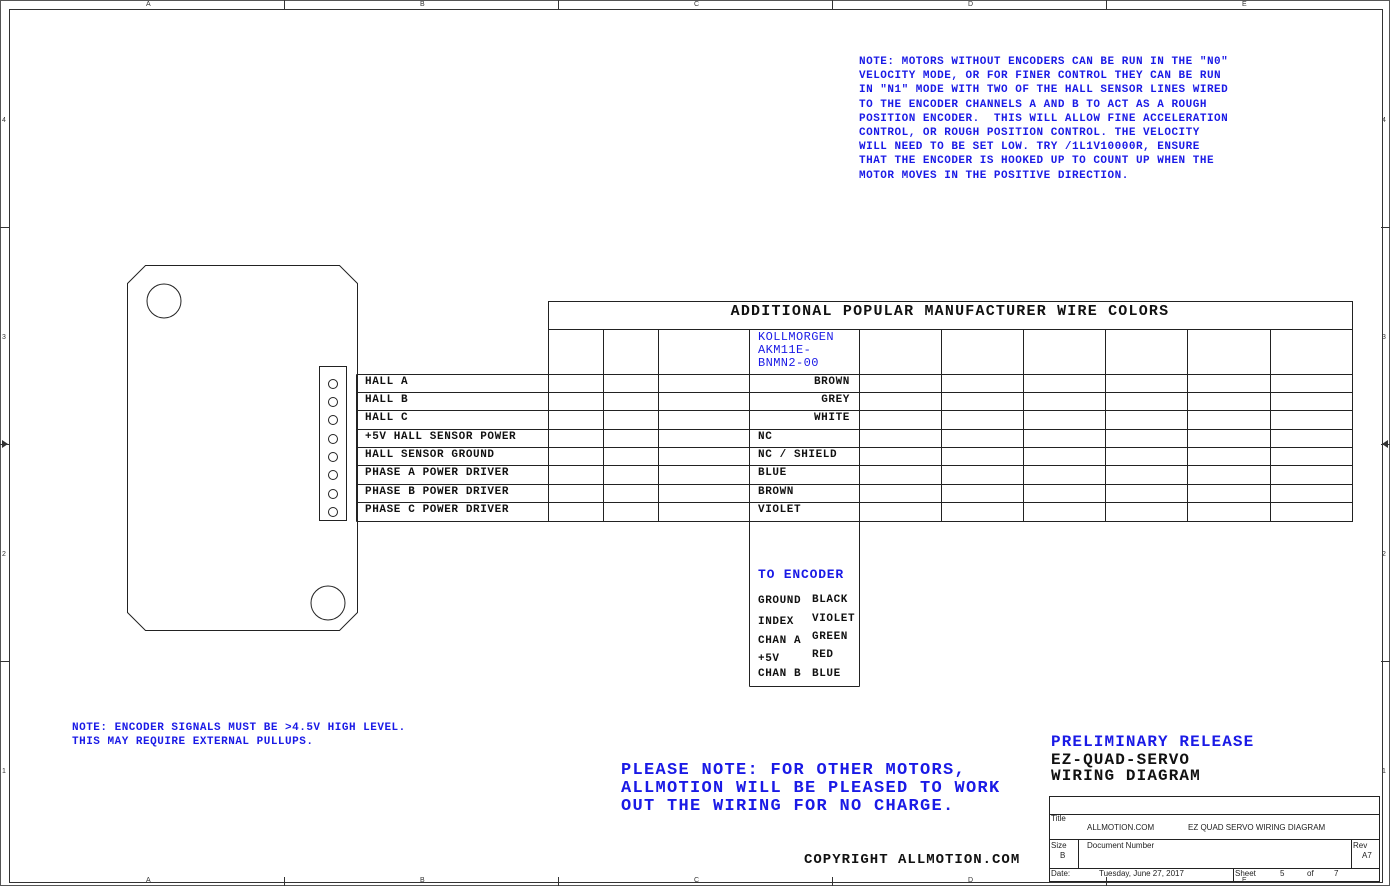 This screenshot has height=886, width=1390. I want to click on encoder-color-1: BLACK, so click(830, 600).